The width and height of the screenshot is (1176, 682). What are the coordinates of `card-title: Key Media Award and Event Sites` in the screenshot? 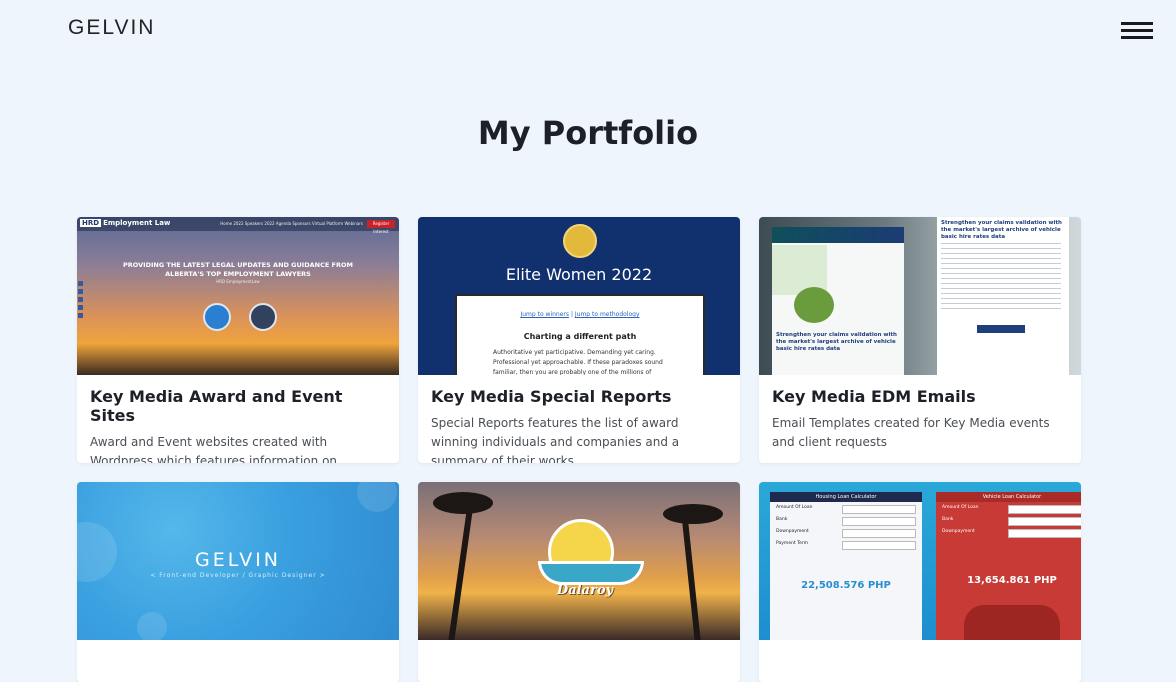 It's located at (238, 406).